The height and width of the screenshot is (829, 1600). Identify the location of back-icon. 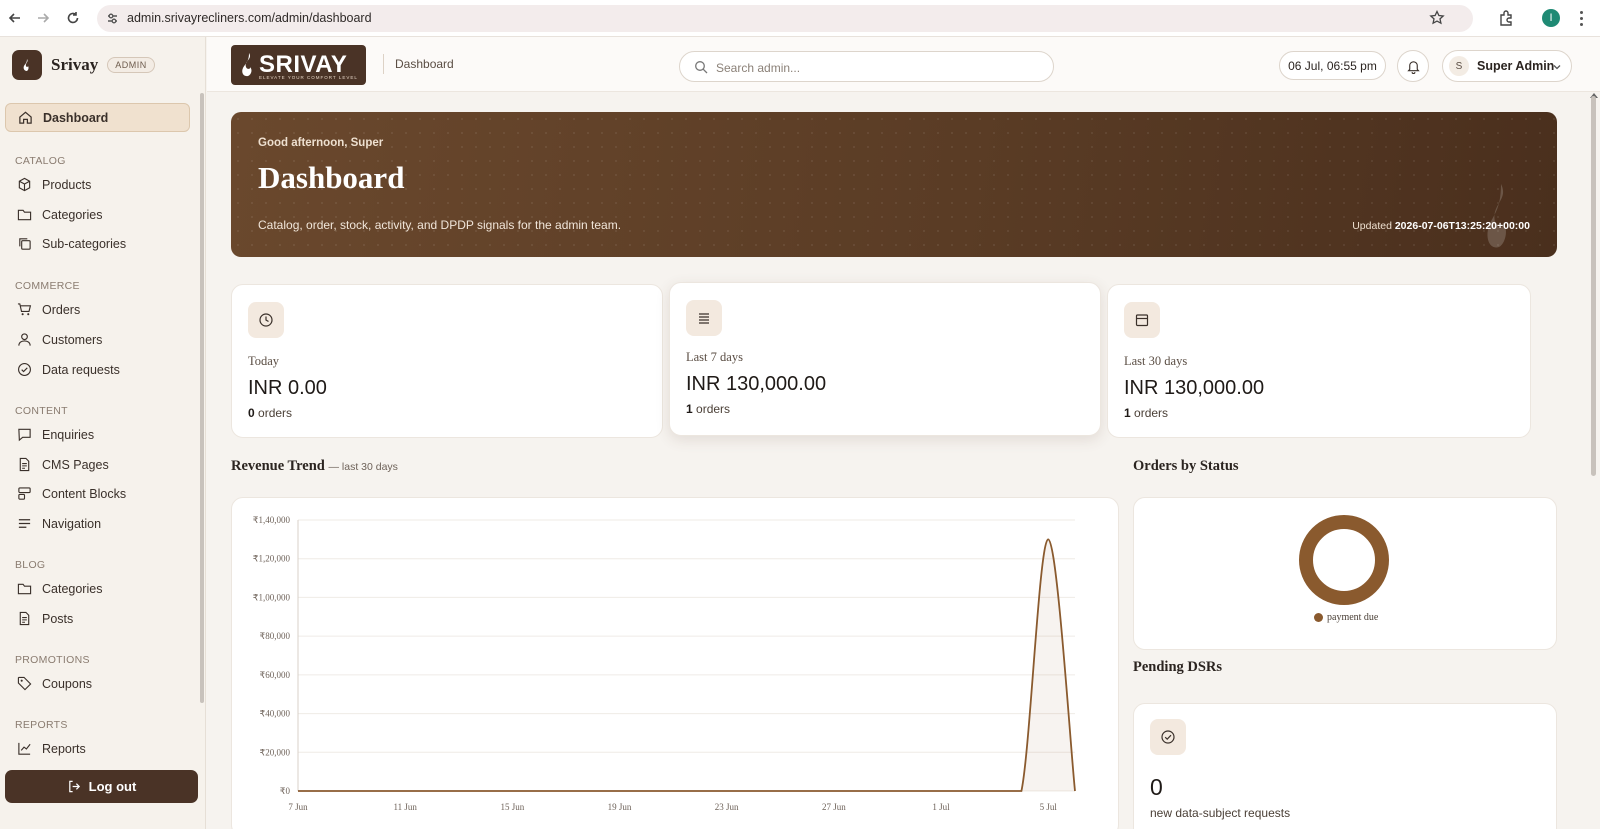
(15, 18).